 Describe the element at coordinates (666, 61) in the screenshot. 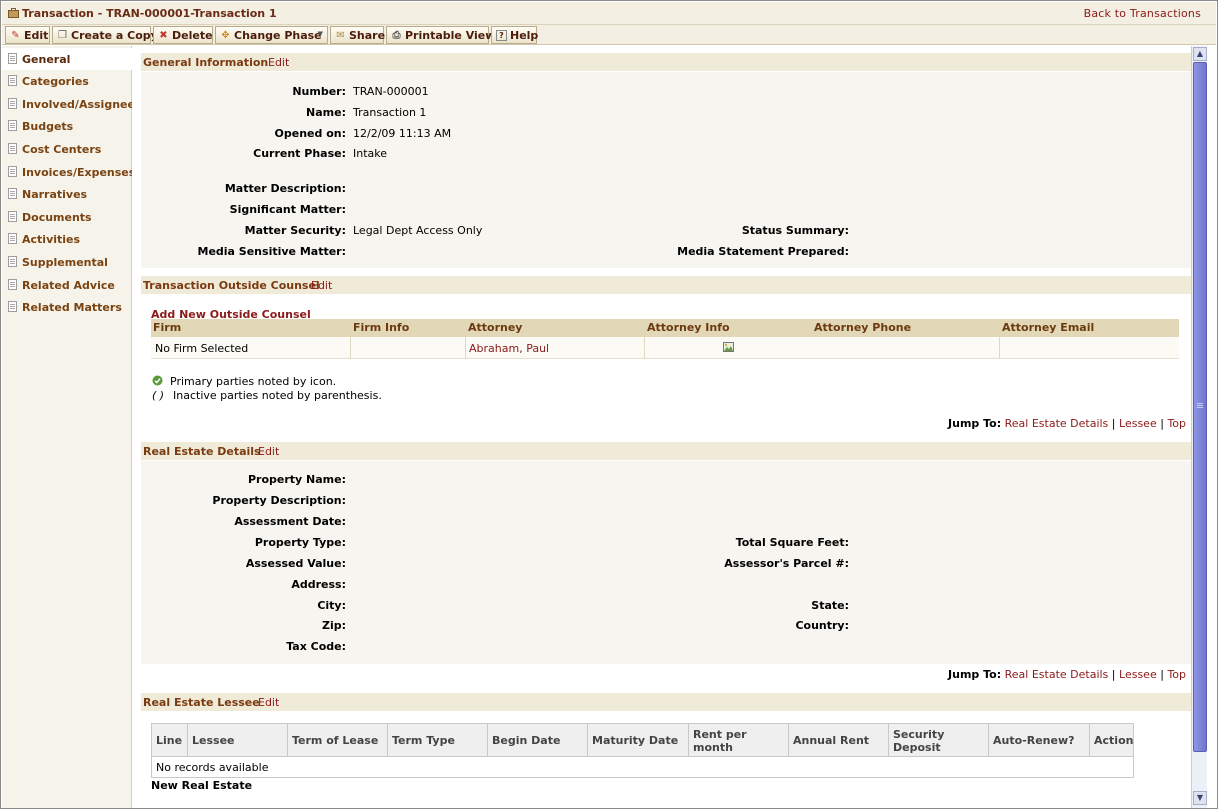

I see `general-info-header: General Information Edit` at that location.